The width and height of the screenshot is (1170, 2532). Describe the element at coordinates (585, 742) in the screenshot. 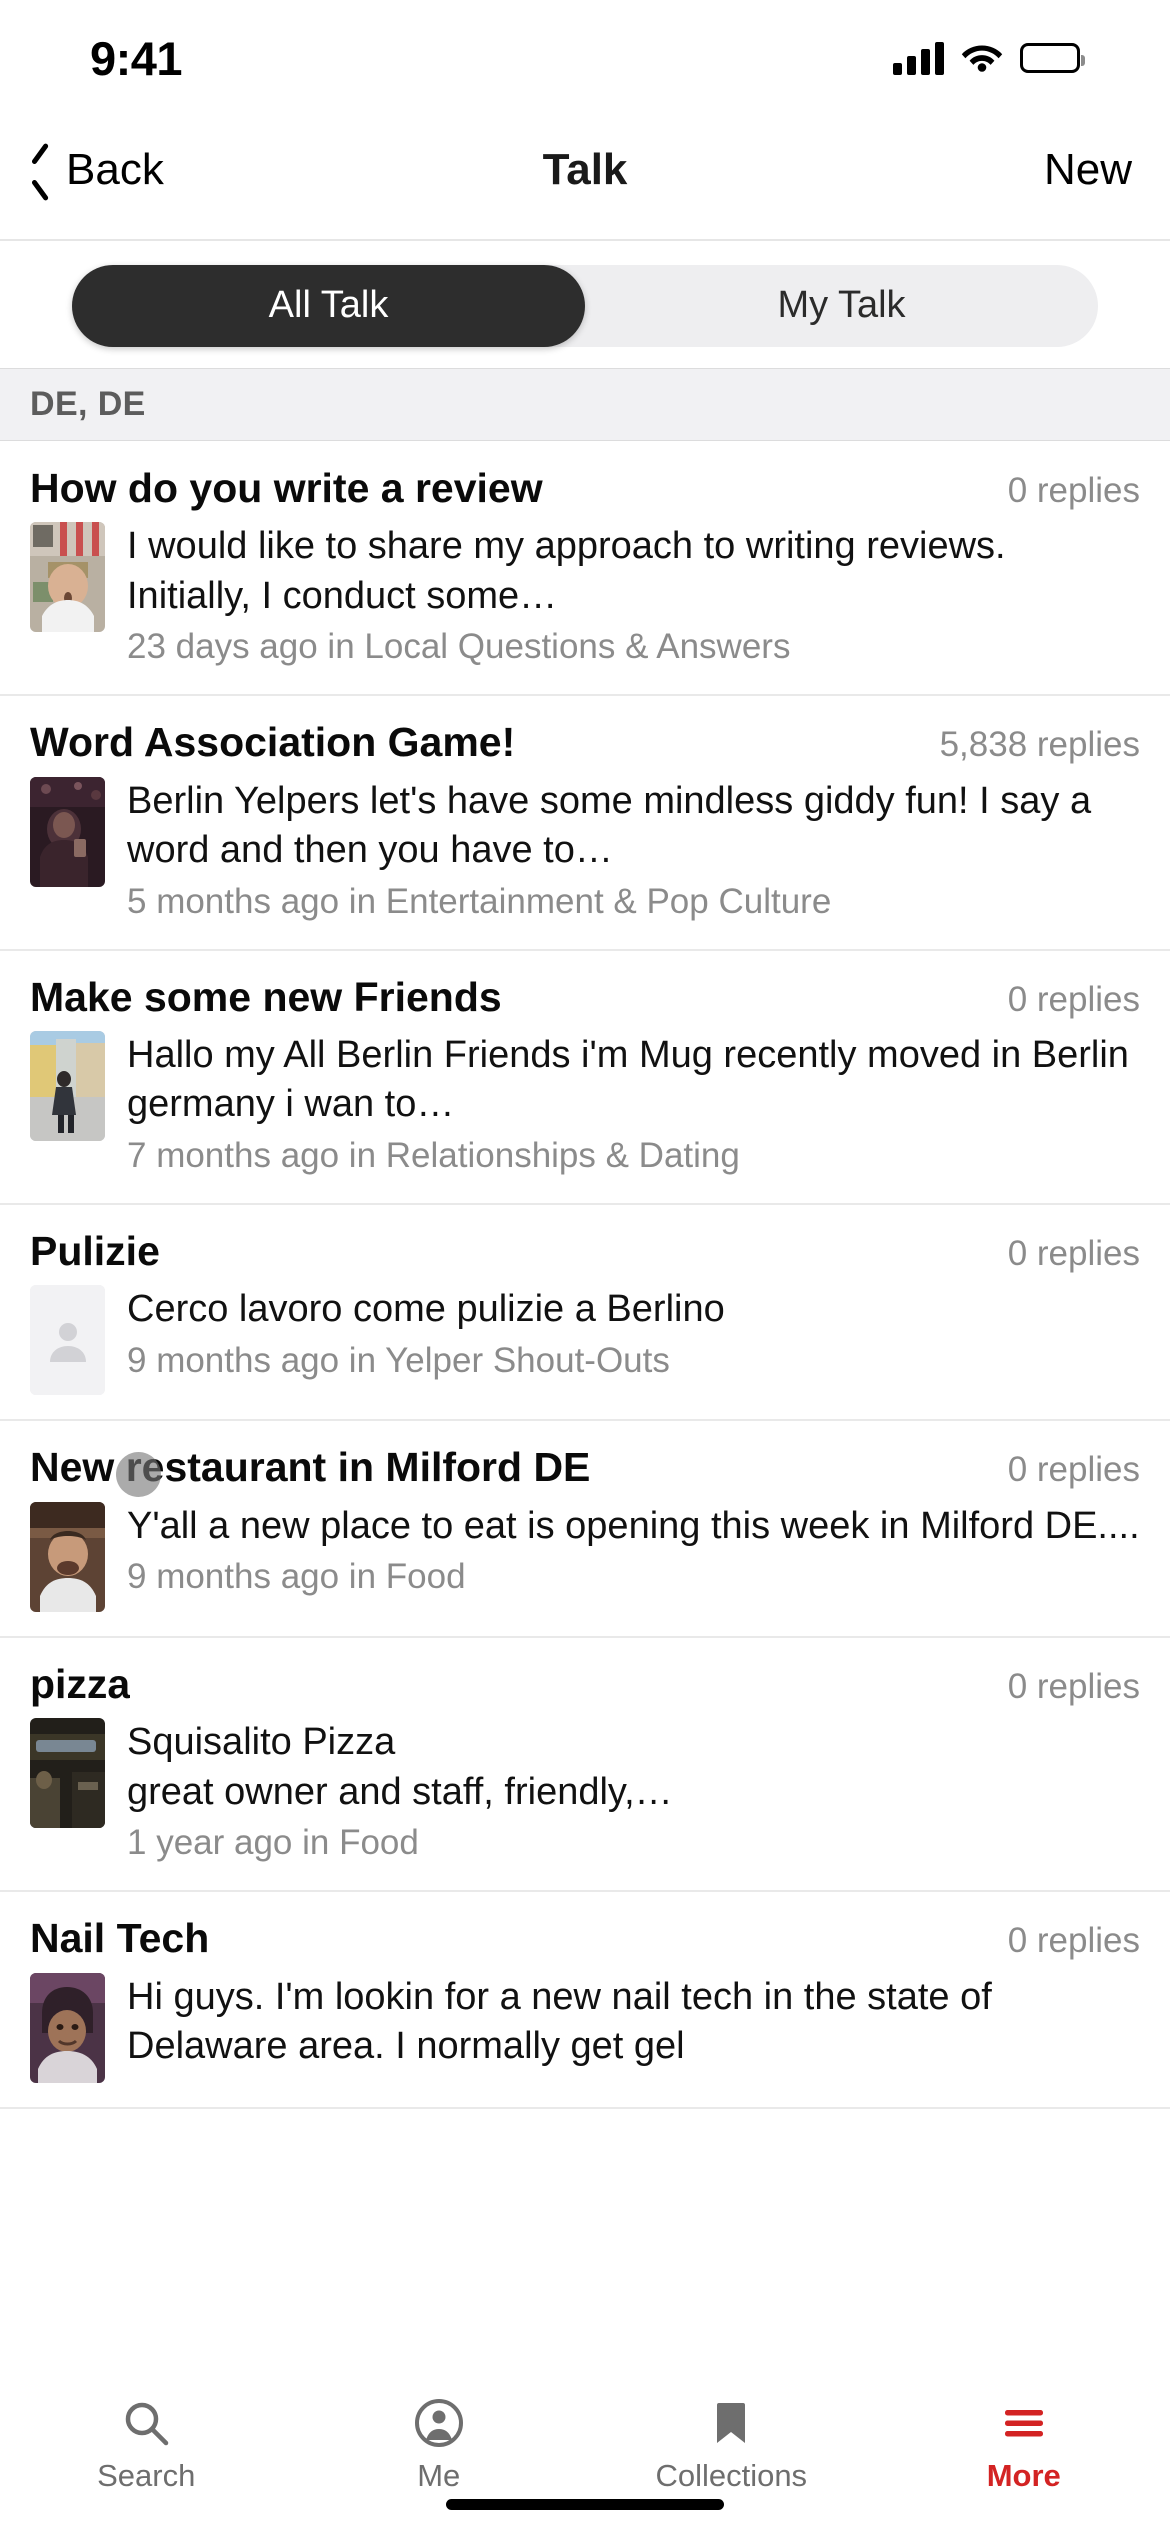

I see `thread-header: Word Association Game! 5,838 replies` at that location.